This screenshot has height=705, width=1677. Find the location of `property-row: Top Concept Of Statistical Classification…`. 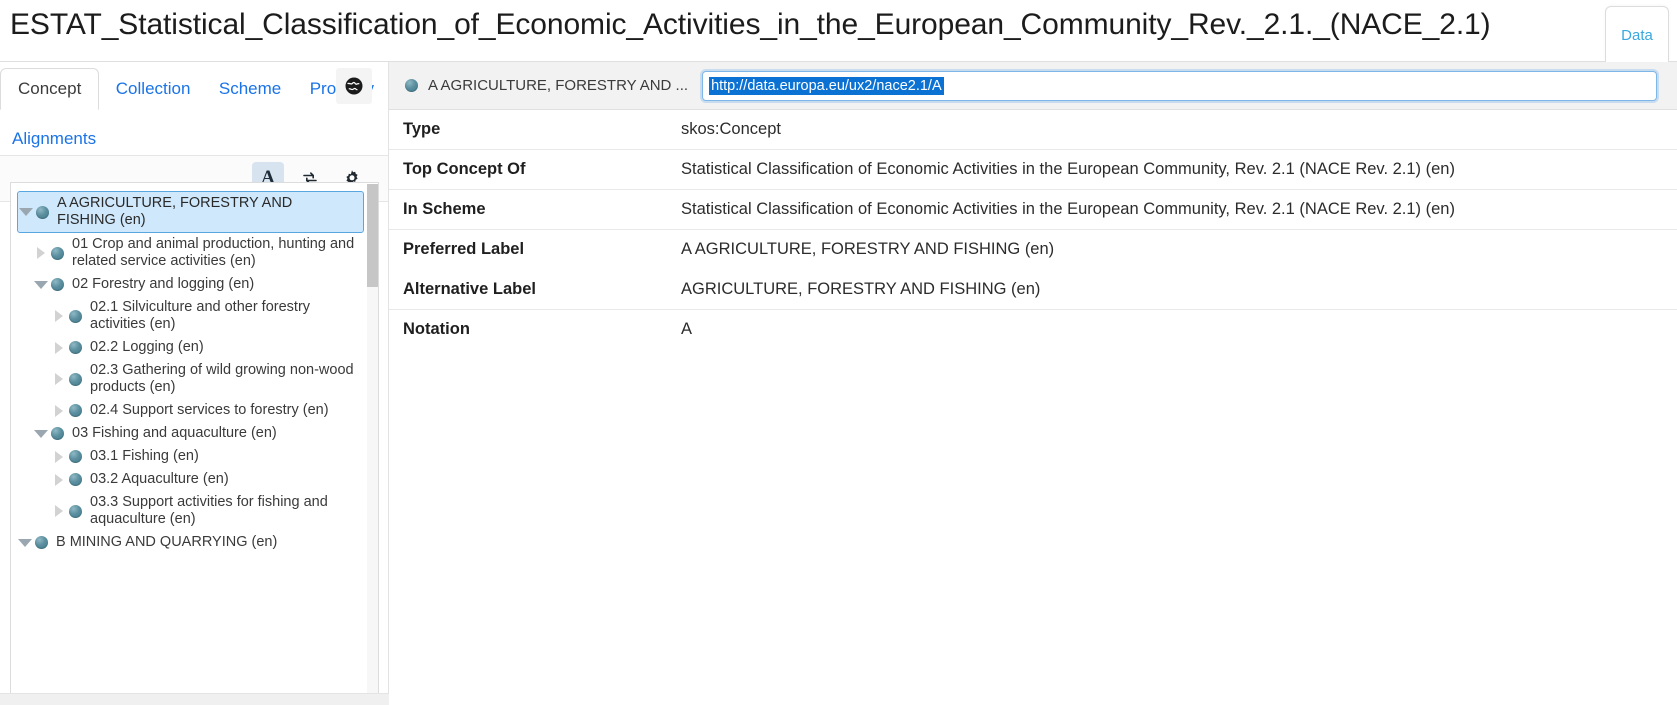

property-row: Top Concept Of Statistical Classification… is located at coordinates (1033, 170).